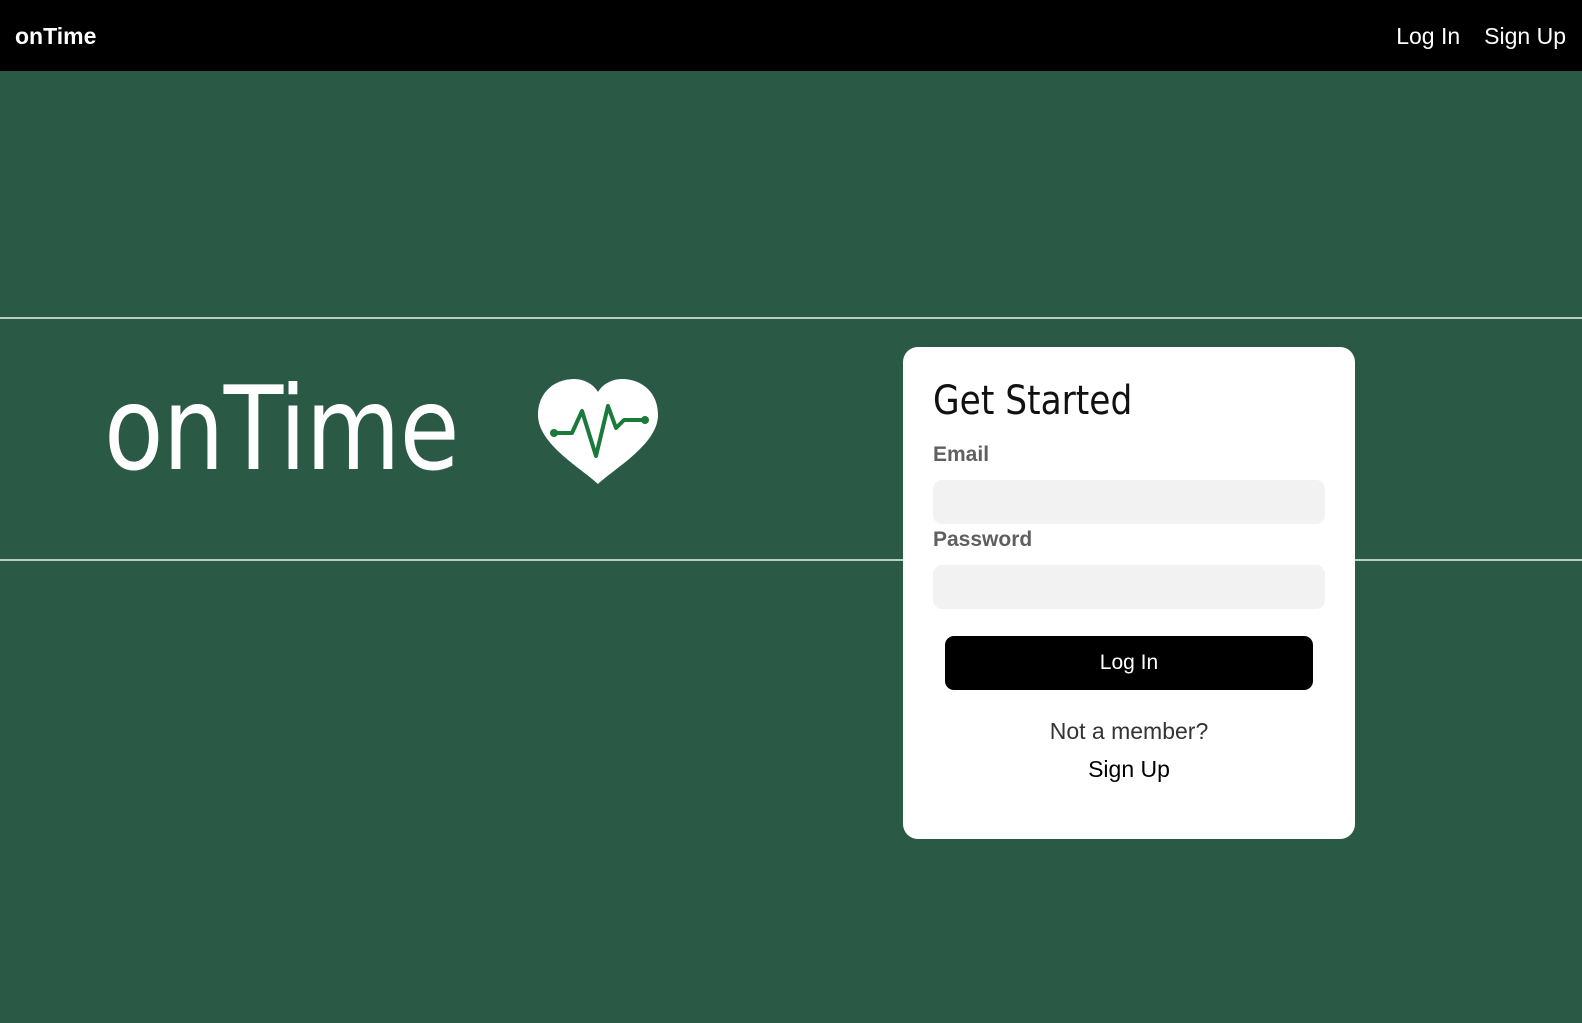 Image resolution: width=1582 pixels, height=1023 pixels. I want to click on heart-pulse-icon, so click(598, 431).